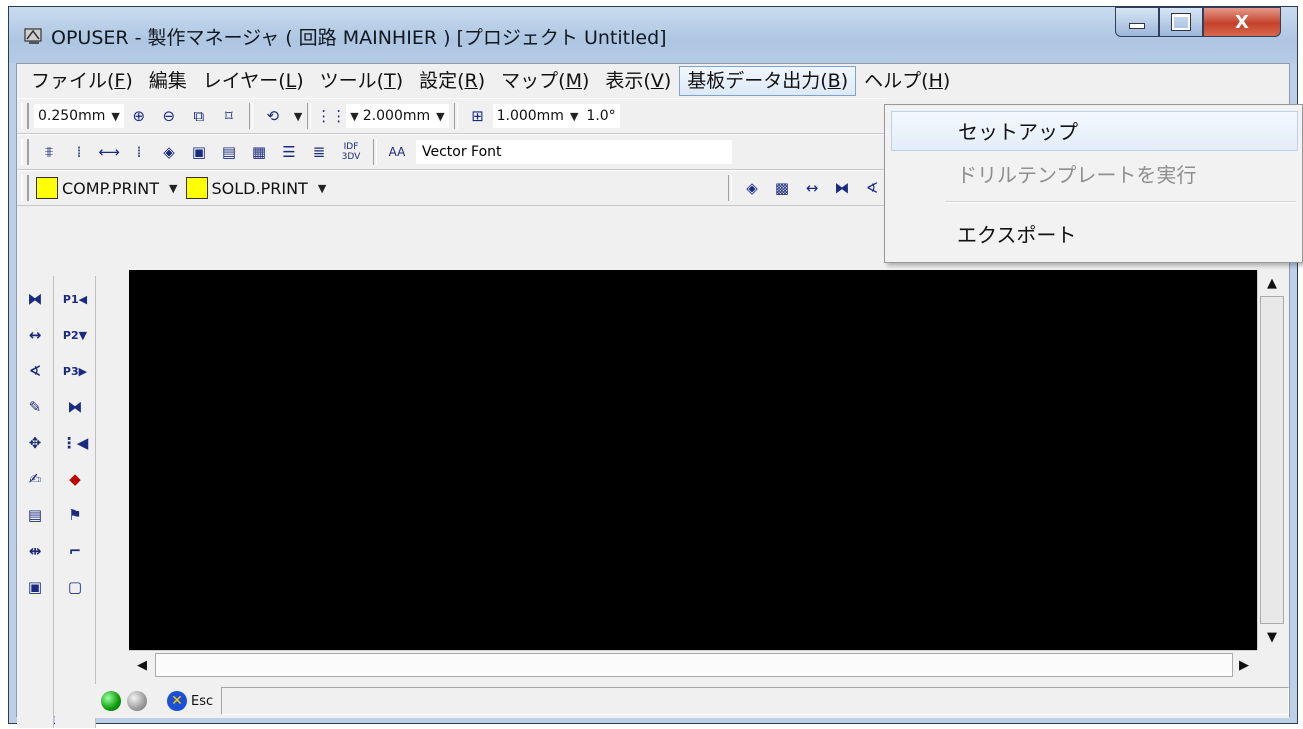 The width and height of the screenshot is (1303, 729). What do you see at coordinates (331, 116) in the screenshot?
I see `grid-icon: ⋮⋮` at bounding box center [331, 116].